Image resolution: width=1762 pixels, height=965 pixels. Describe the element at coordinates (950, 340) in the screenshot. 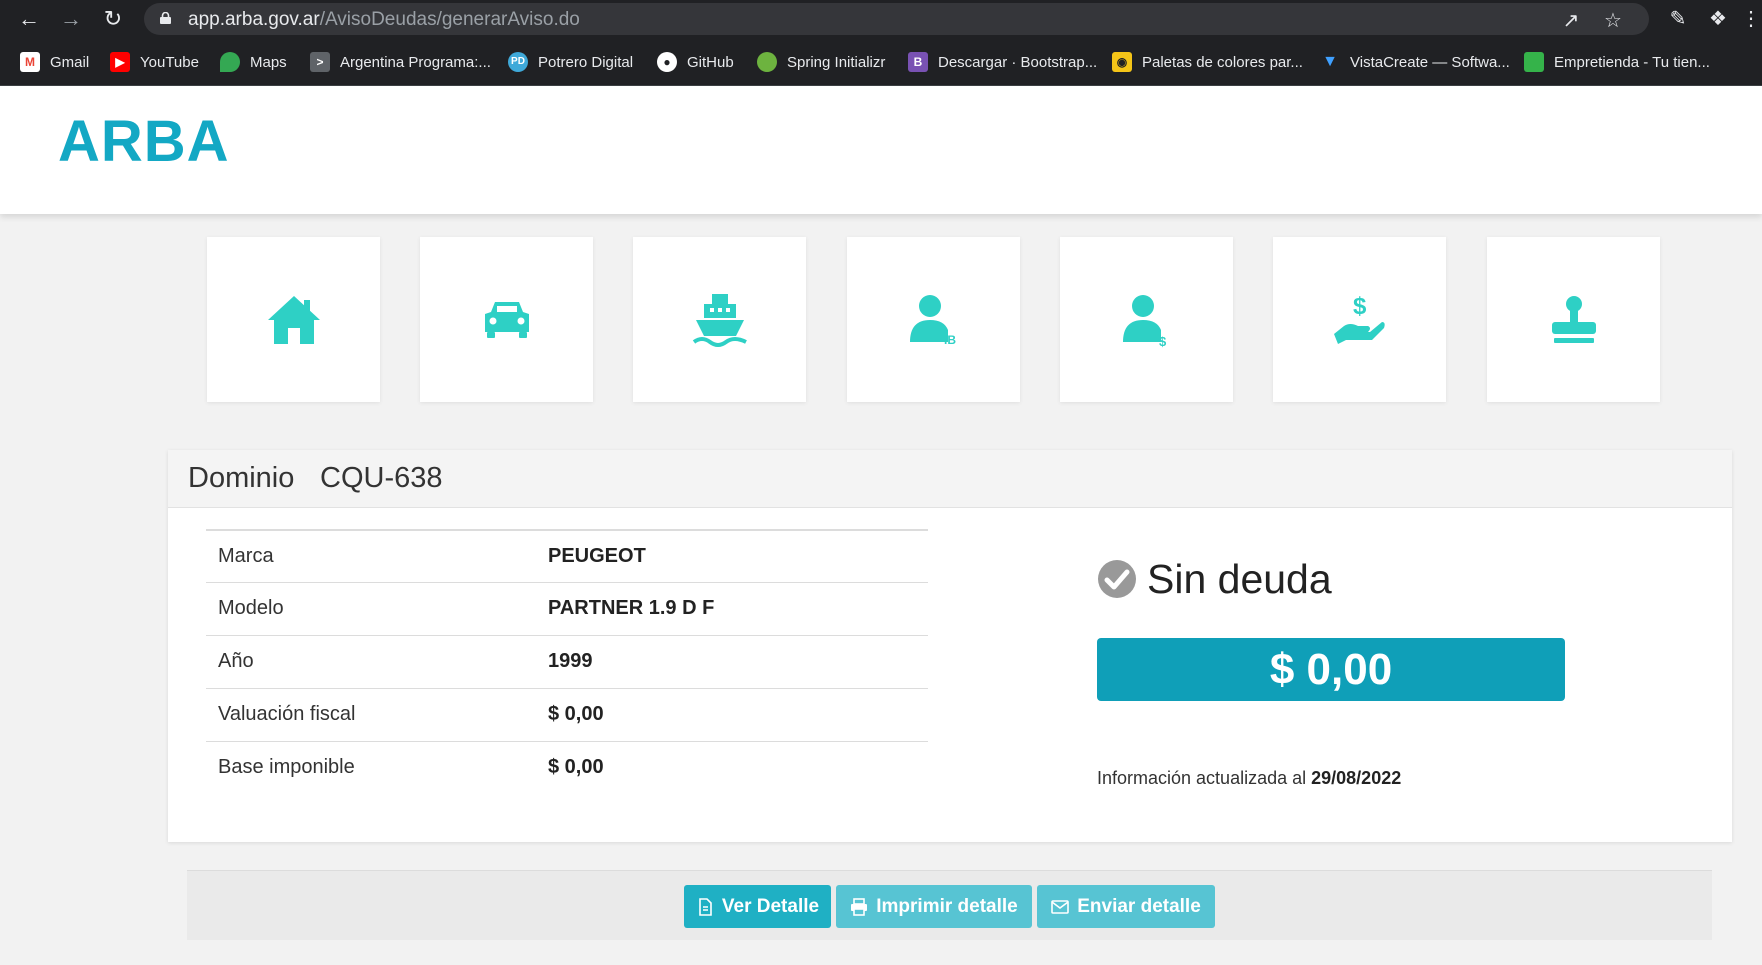

I see `svg-text: IB` at that location.